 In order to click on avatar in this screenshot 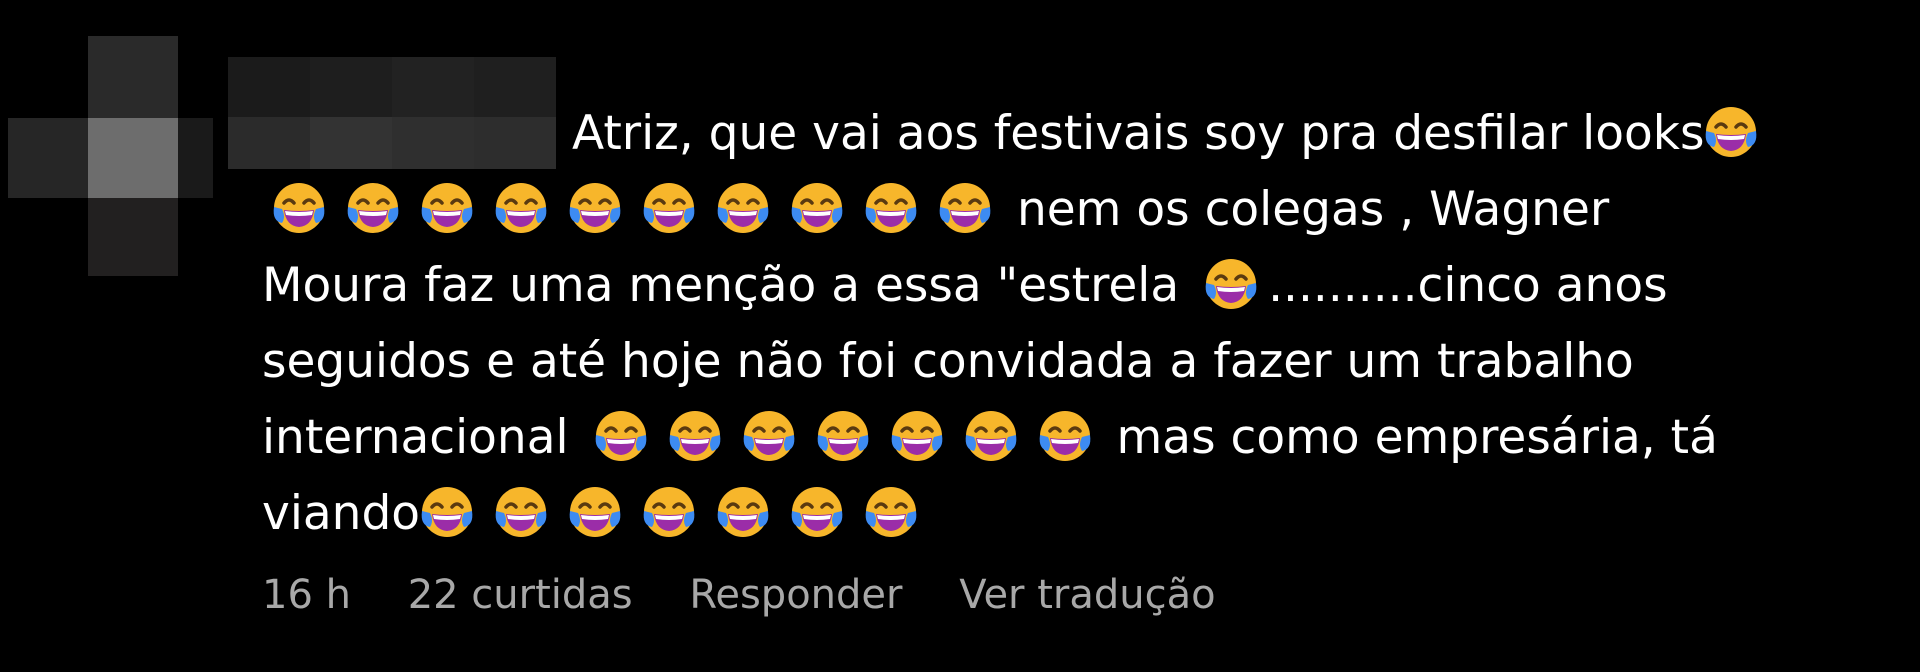, I will do `click(110, 156)`.